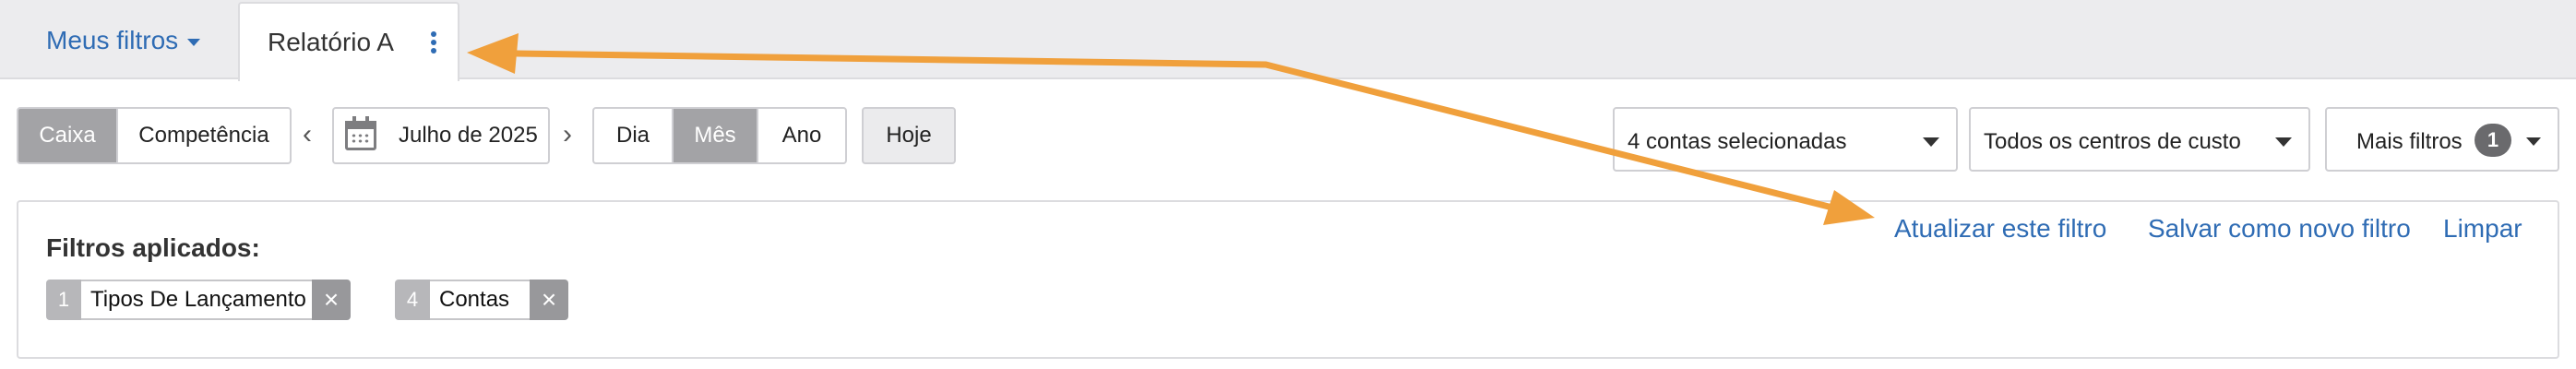  I want to click on more-filters-label: Mais filtros, so click(2409, 141).